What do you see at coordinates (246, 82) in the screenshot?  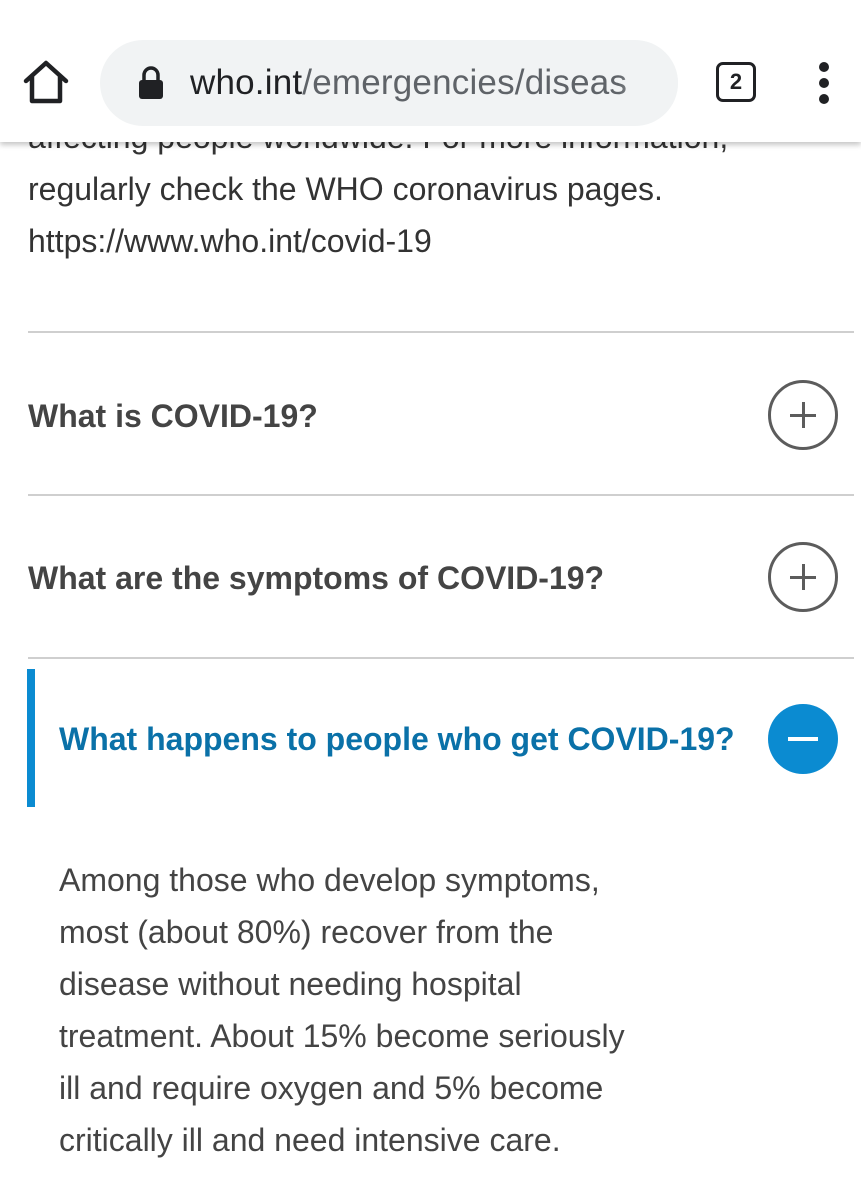 I see `url-domain: who.int` at bounding box center [246, 82].